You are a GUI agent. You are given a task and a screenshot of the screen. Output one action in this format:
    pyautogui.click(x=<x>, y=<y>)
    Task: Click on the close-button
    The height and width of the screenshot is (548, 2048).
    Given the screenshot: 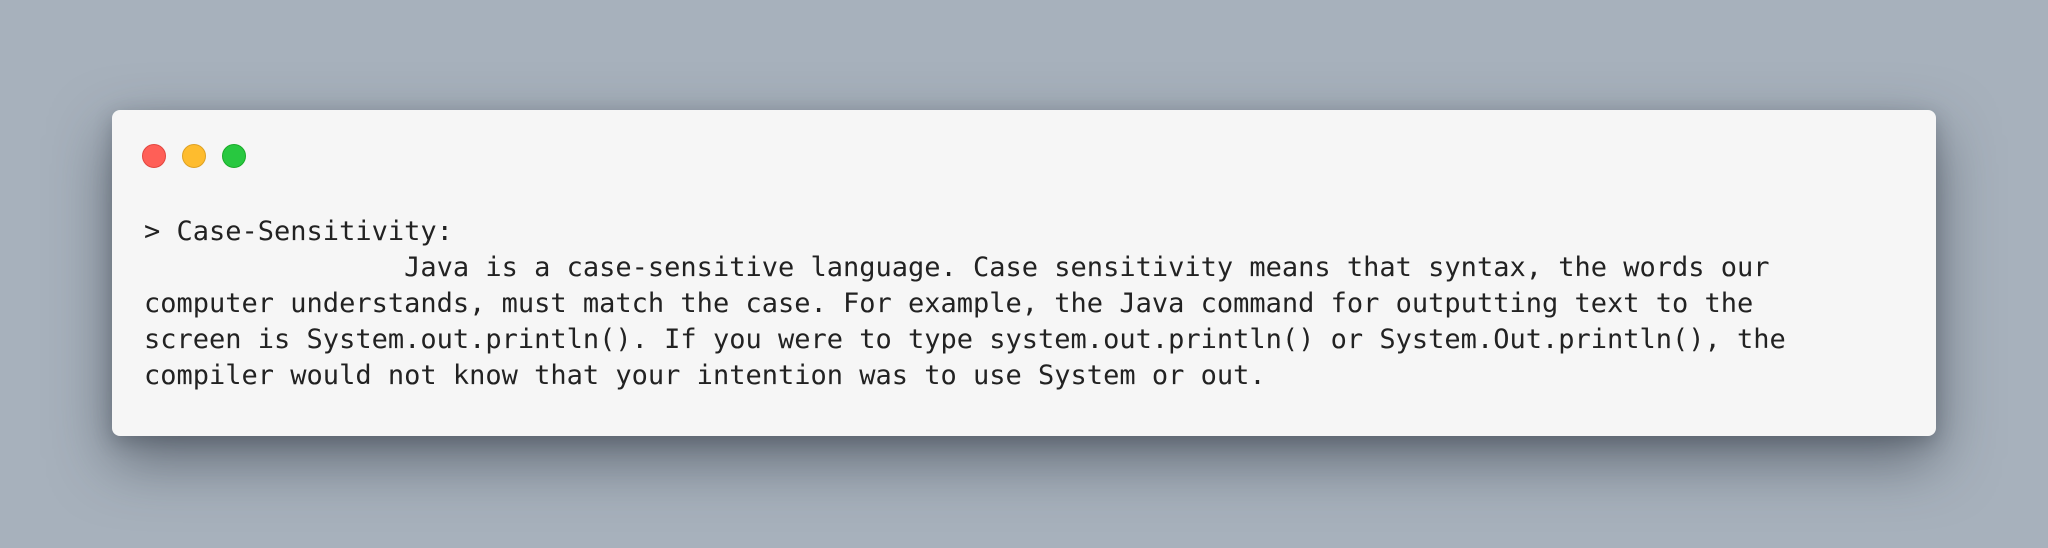 What is the action you would take?
    pyautogui.click(x=154, y=156)
    